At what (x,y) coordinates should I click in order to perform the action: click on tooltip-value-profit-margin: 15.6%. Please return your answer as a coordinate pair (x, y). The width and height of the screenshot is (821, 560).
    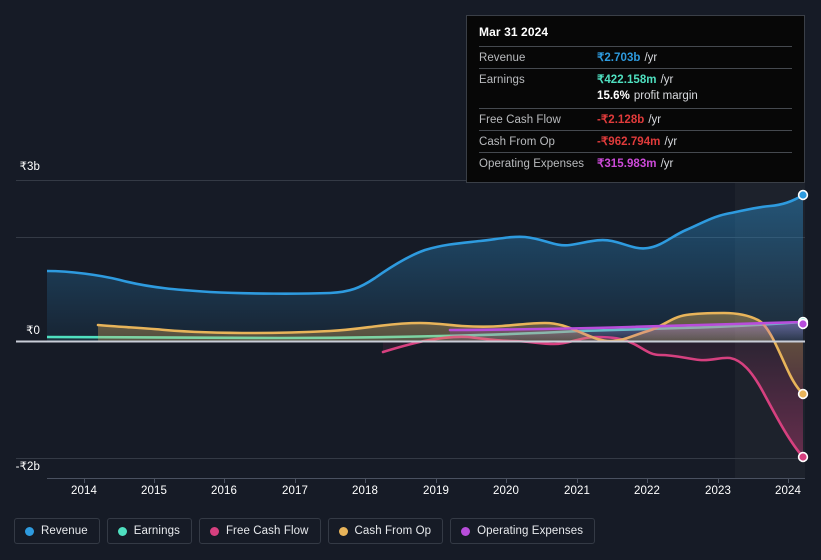
    Looking at the image, I should click on (613, 96).